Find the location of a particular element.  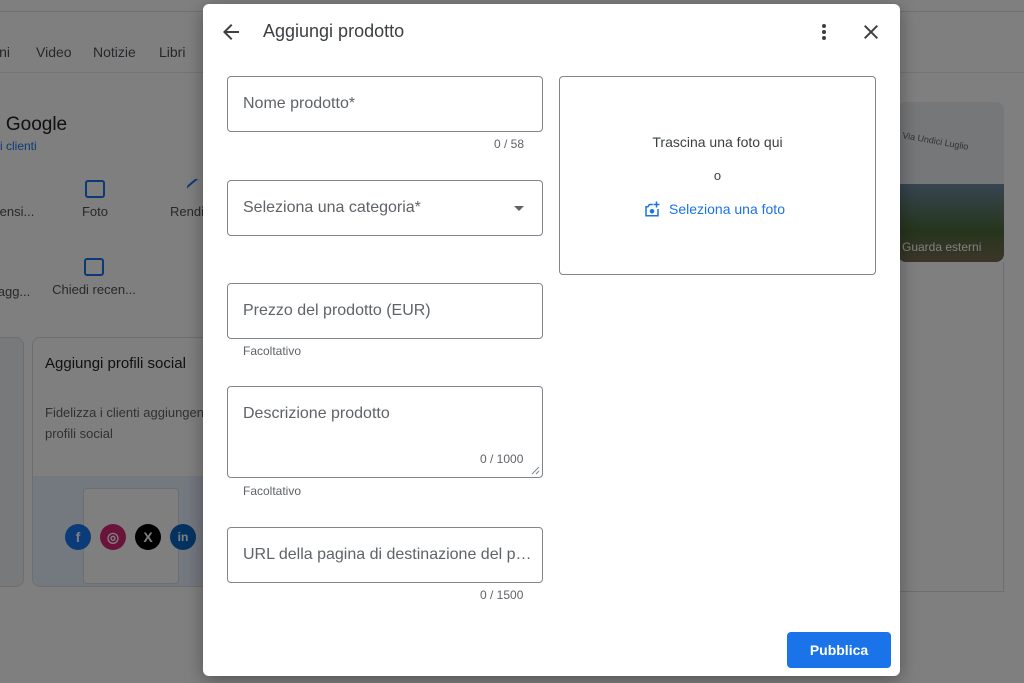

product-price-field: Prezzo del prodotto (EUR) is located at coordinates (385, 311).